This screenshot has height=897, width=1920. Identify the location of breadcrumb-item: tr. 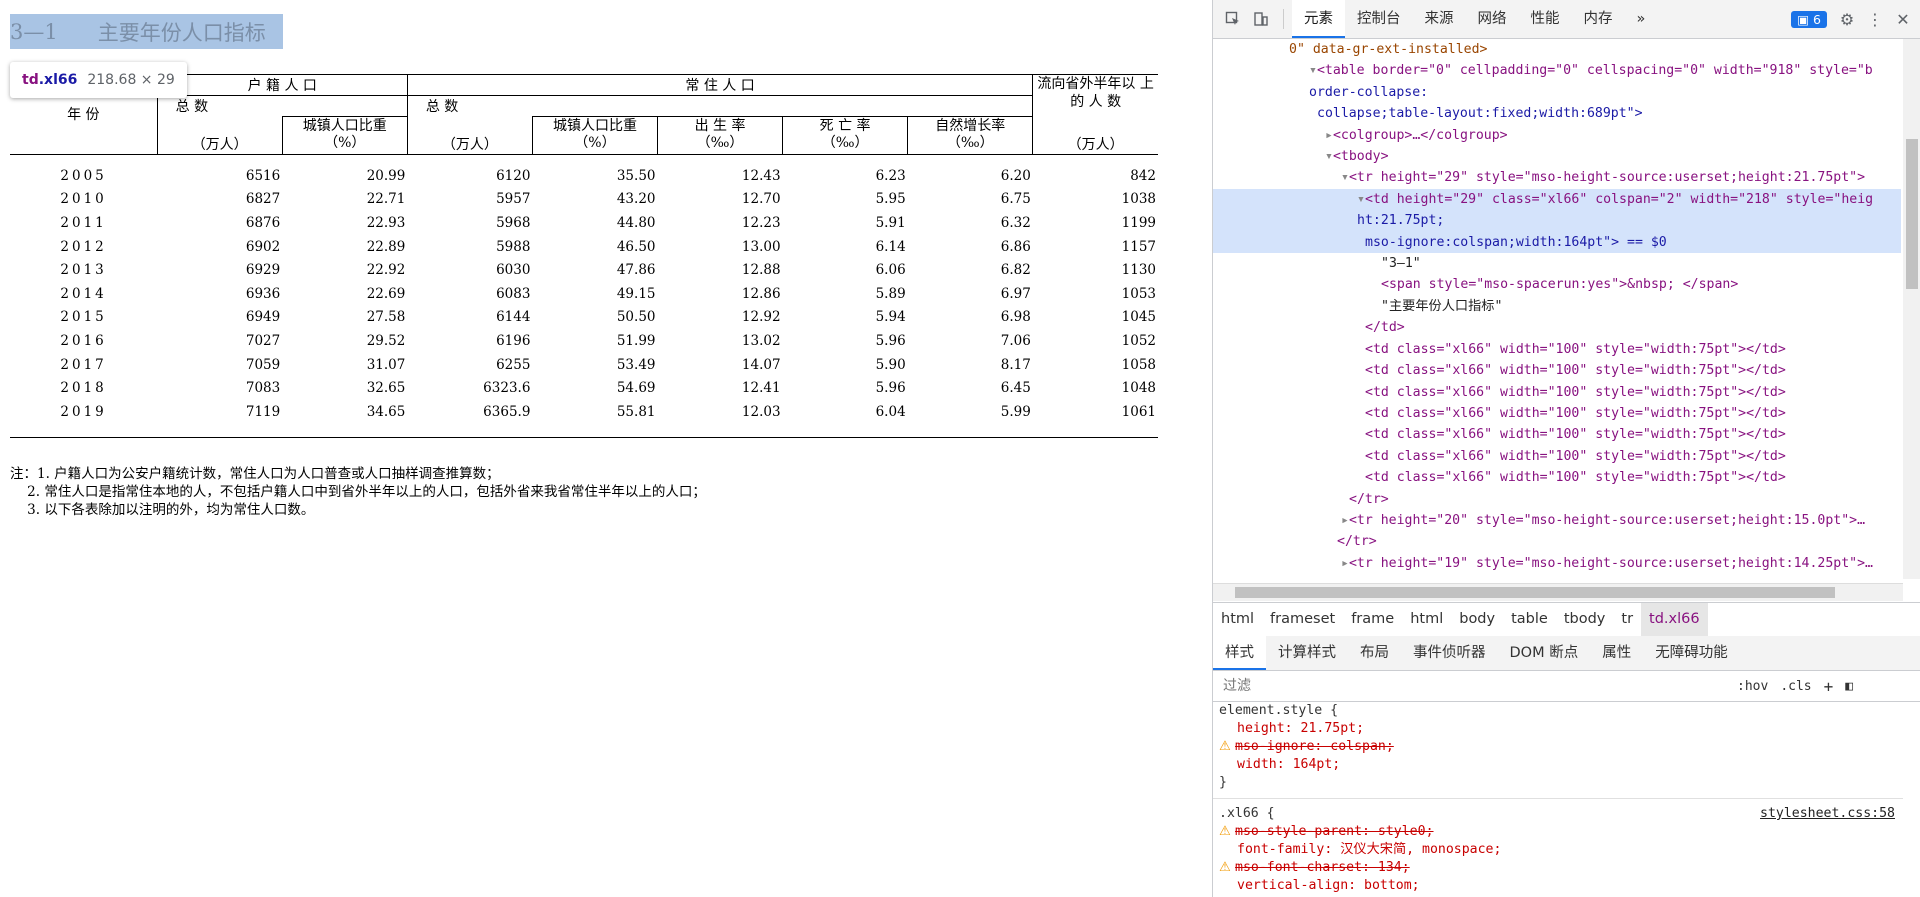
(1627, 619).